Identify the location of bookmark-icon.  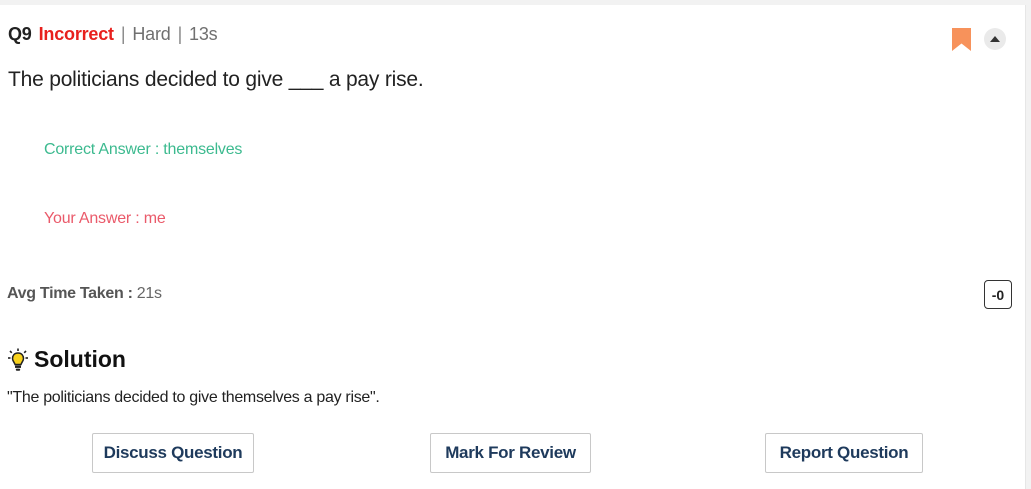
(961, 39).